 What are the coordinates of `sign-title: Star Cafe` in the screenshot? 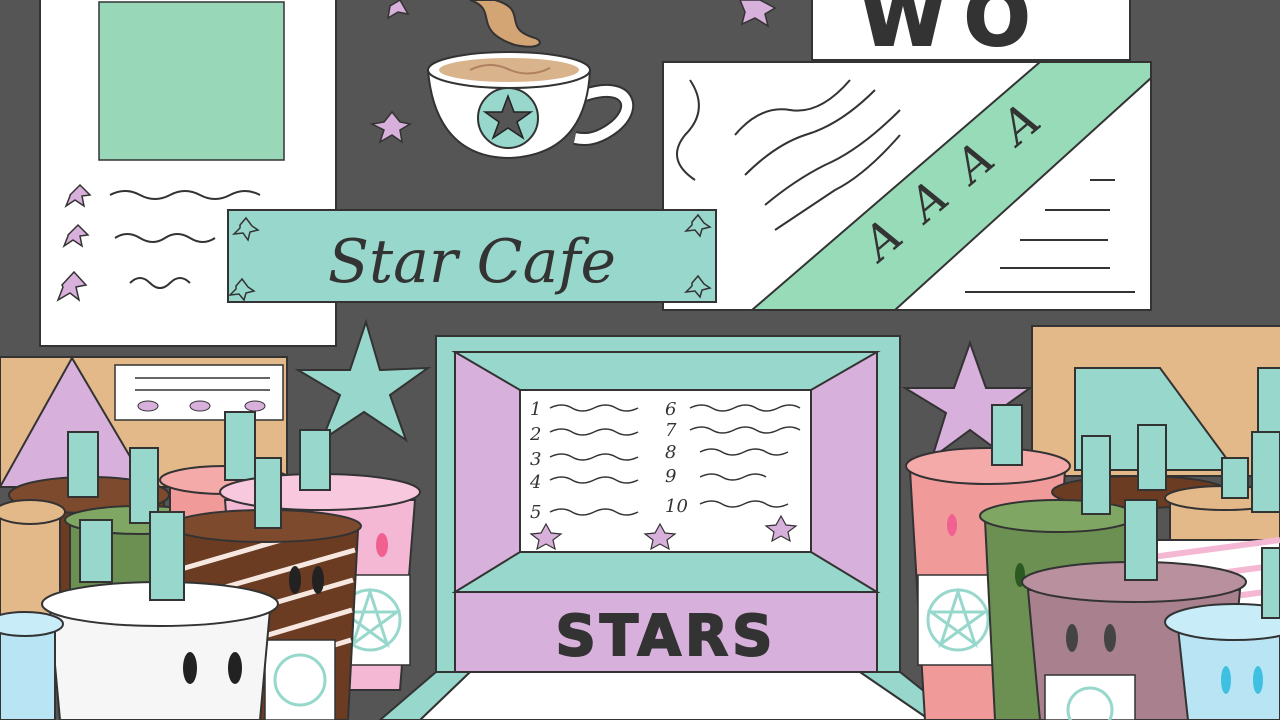 It's located at (472, 262).